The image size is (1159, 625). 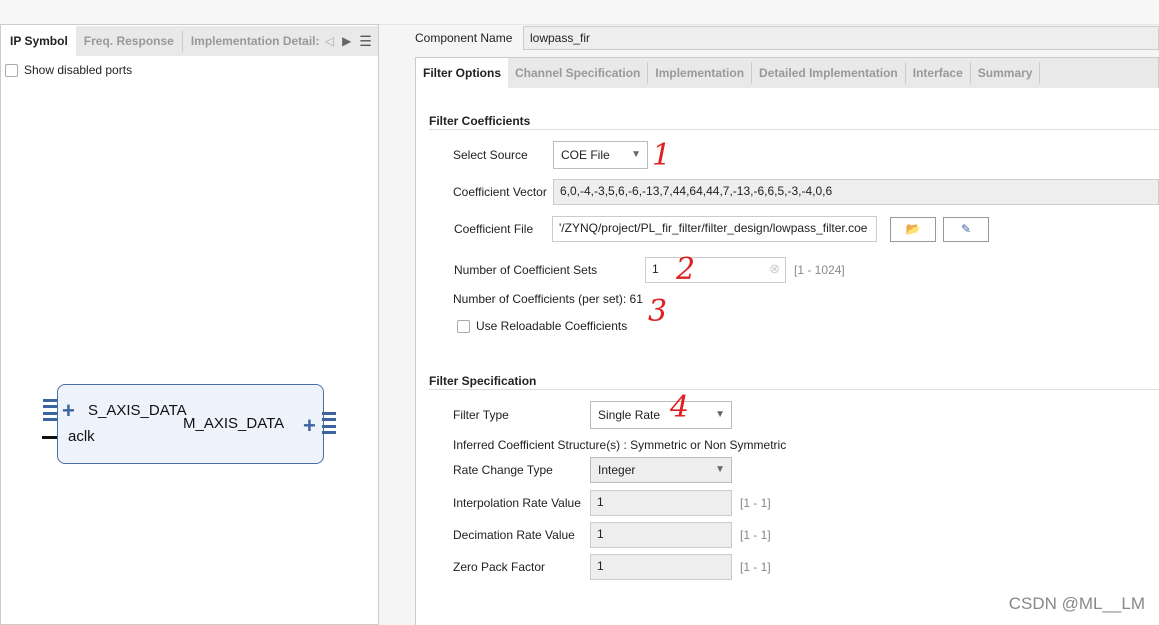 I want to click on open-folder-icon: 📂, so click(x=913, y=229).